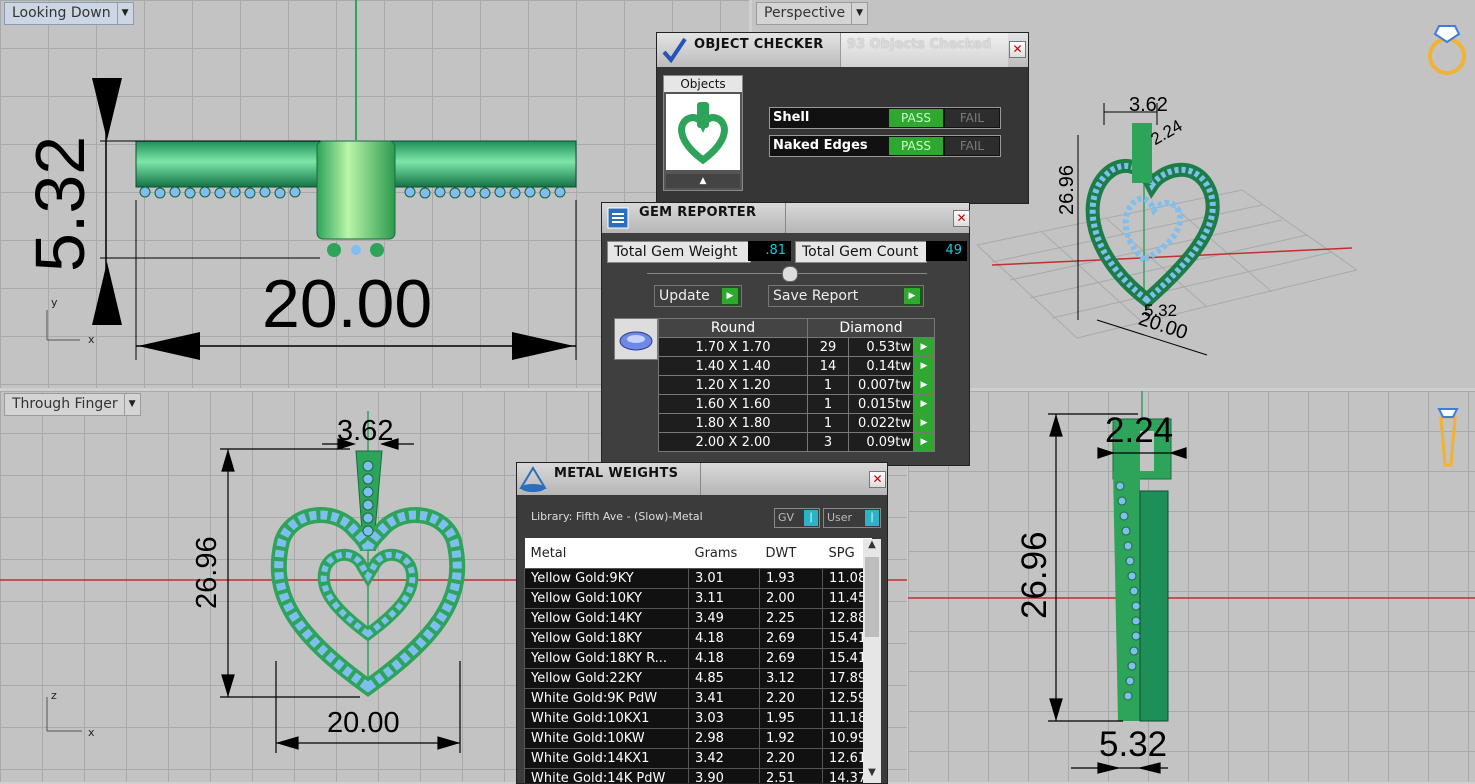 This screenshot has height=784, width=1475. Describe the element at coordinates (698, 738) in the screenshot. I see `metal-row: White Gold:10KW 2.98 1.92 10.99` at that location.